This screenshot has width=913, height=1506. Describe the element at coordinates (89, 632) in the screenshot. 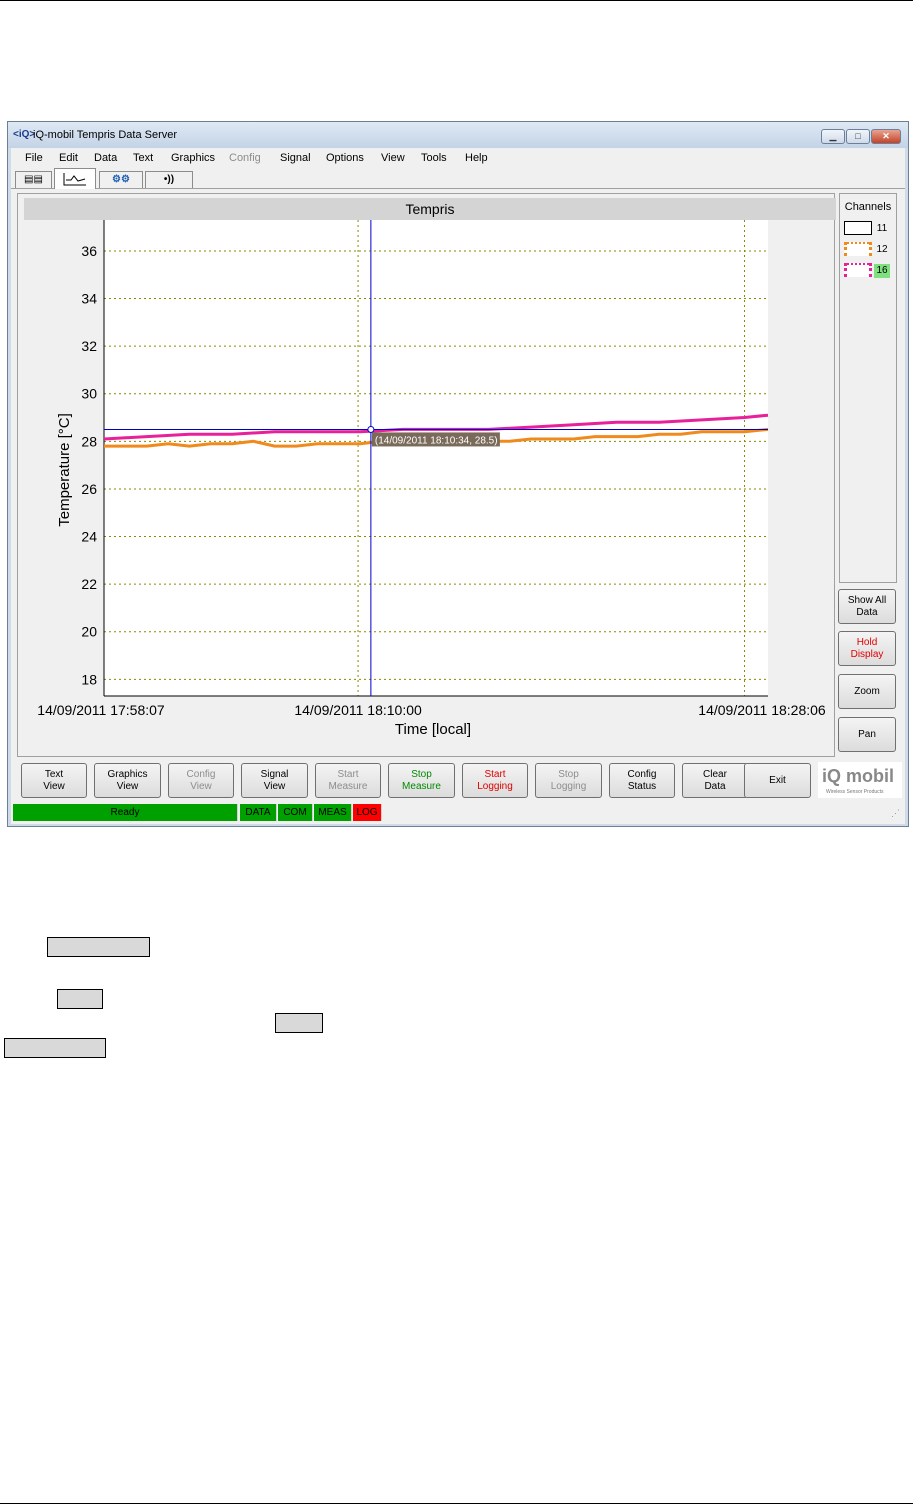

I see `y-tick-label: 20` at that location.